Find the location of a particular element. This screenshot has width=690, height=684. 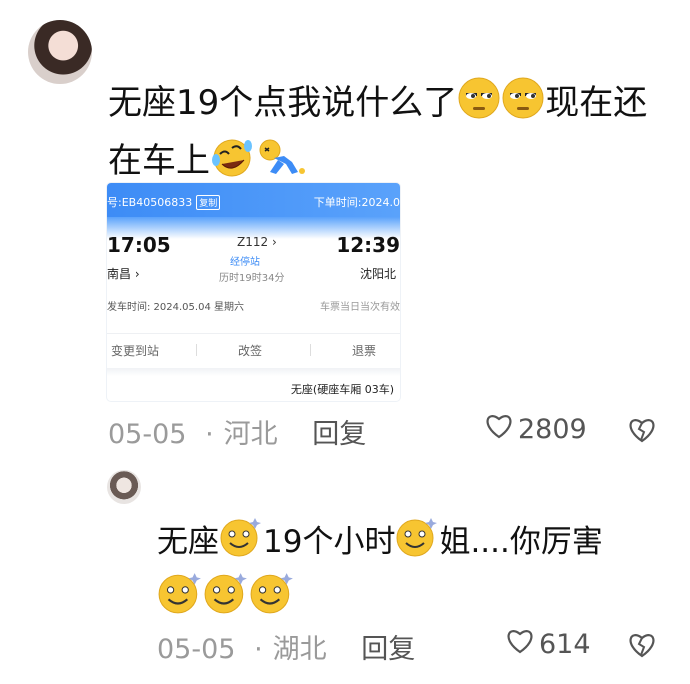

validity-note: 车票当日当次有效 is located at coordinates (360, 307).